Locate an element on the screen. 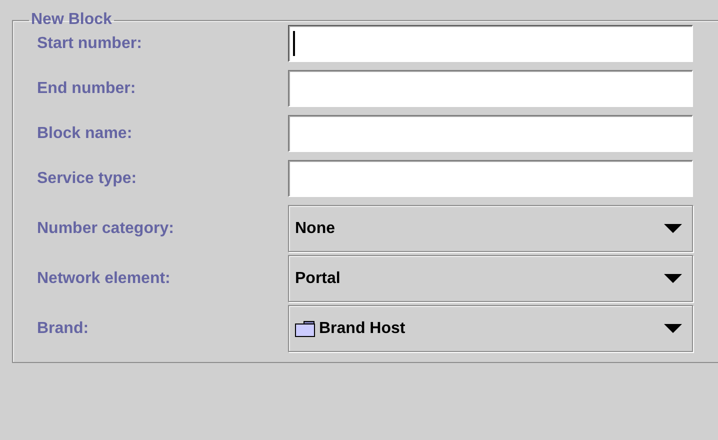 The height and width of the screenshot is (440, 718). dropdown-value: Portal is located at coordinates (318, 279).